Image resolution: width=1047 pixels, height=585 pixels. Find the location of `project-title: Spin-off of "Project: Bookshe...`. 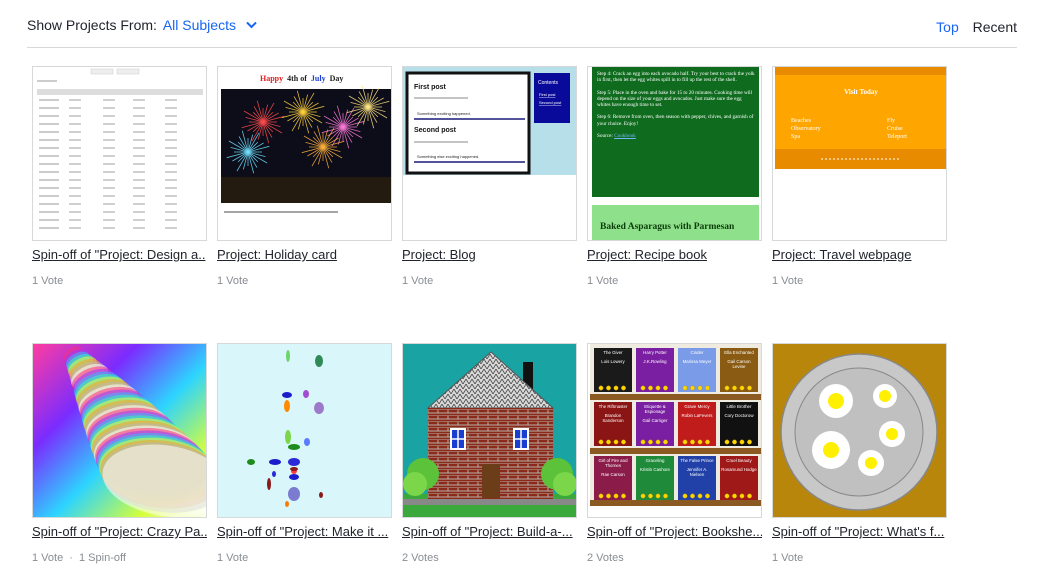

project-title: Spin-off of "Project: Bookshe... is located at coordinates (674, 531).